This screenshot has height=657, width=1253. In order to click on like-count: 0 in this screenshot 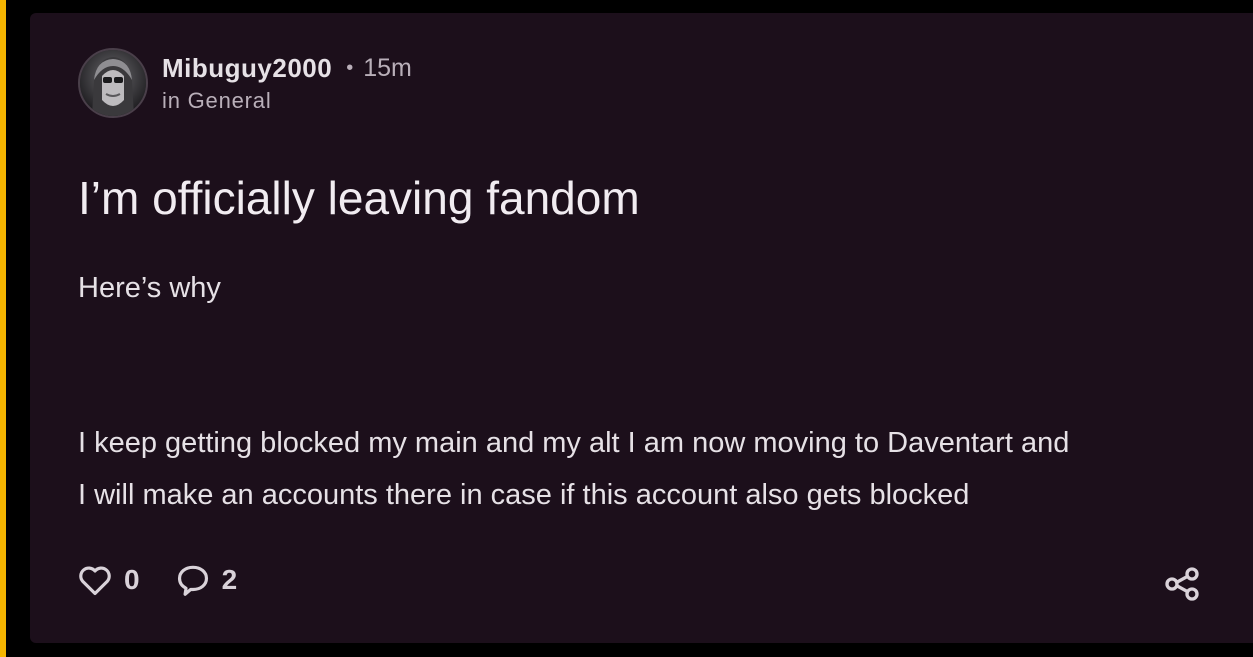, I will do `click(132, 579)`.